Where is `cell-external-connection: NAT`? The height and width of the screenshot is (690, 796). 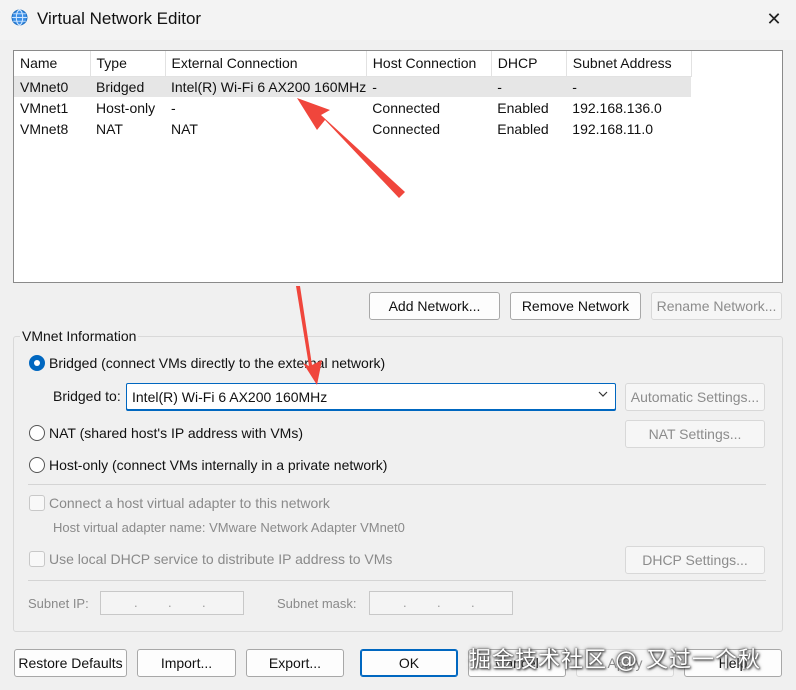
cell-external-connection: NAT is located at coordinates (184, 128).